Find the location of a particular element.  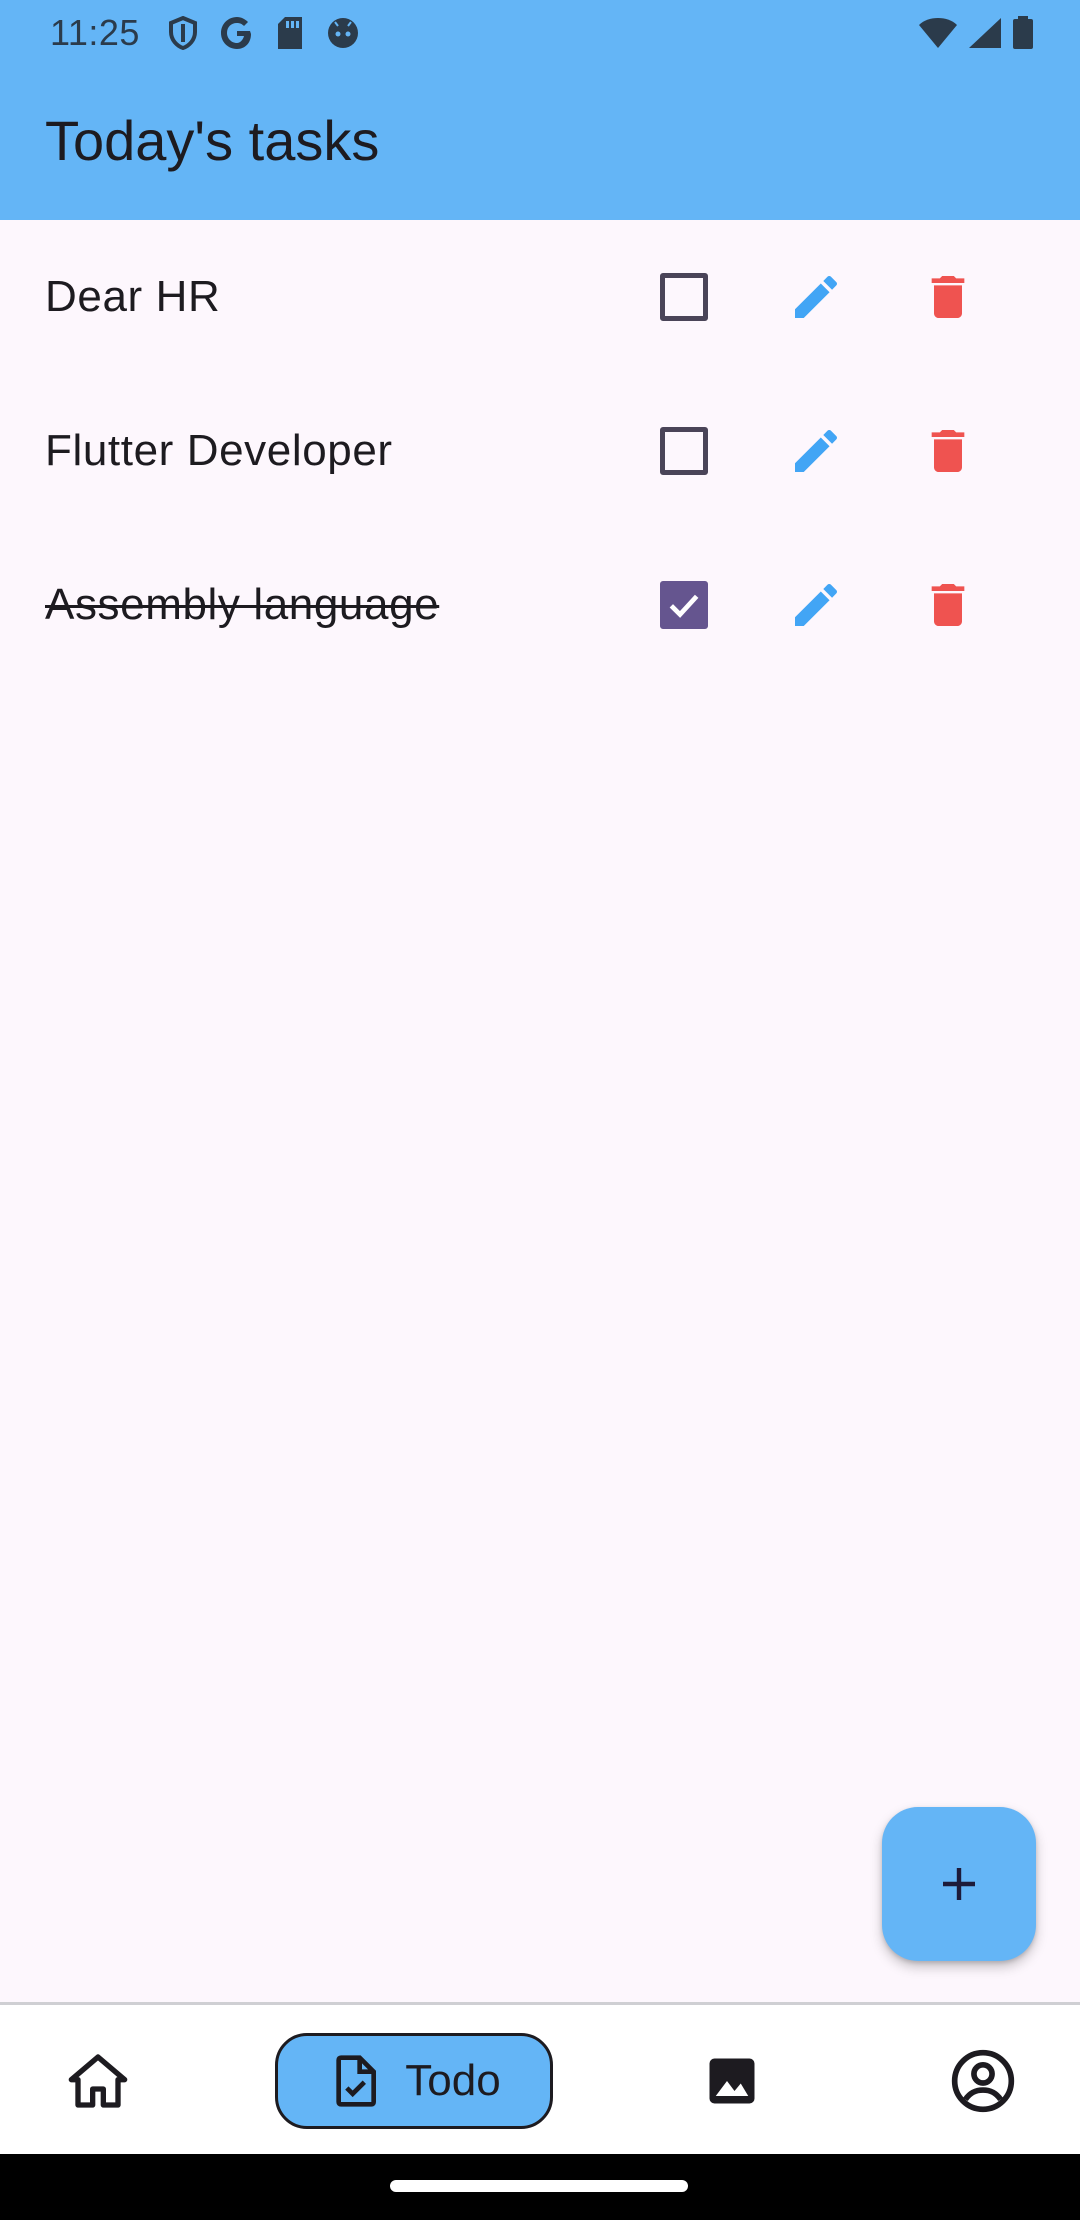

nav-todo: Todo is located at coordinates (414, 2081).